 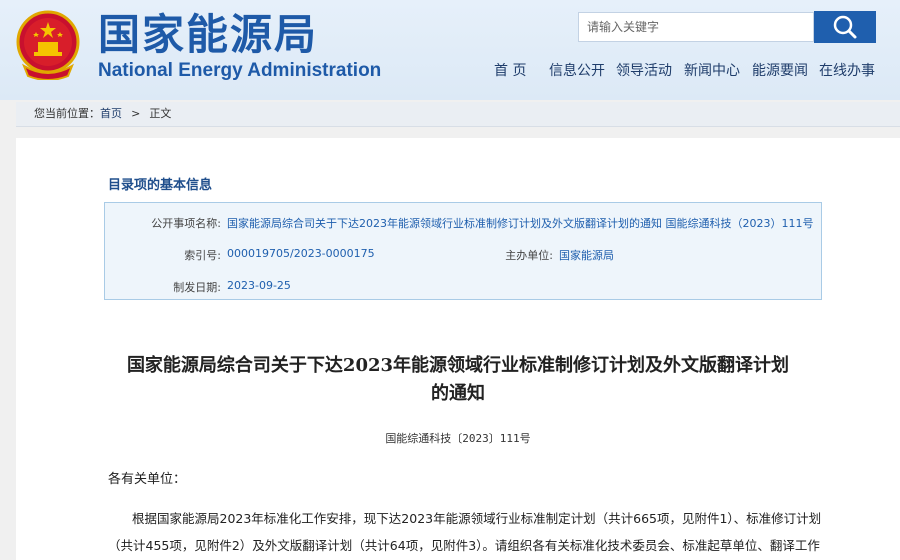 I want to click on index-label: 索引号:, so click(x=202, y=255).